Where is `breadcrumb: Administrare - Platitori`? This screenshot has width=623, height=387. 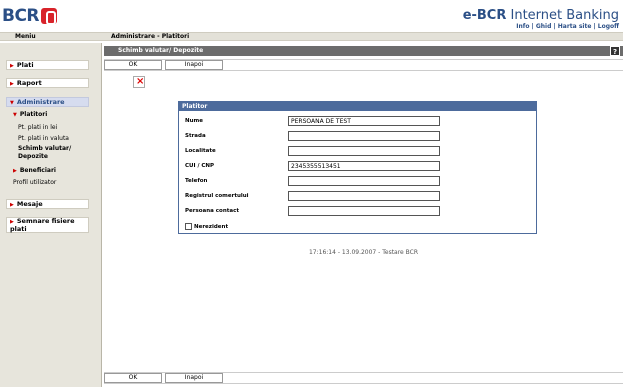
breadcrumb: Administrare - Platitori is located at coordinates (150, 36).